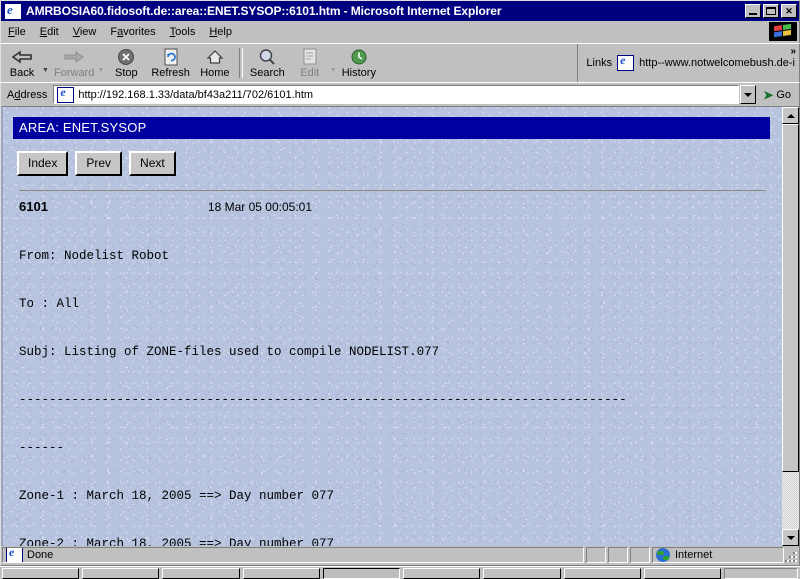 This screenshot has height=579, width=800. Describe the element at coordinates (789, 11) in the screenshot. I see `close-button: ✕` at that location.